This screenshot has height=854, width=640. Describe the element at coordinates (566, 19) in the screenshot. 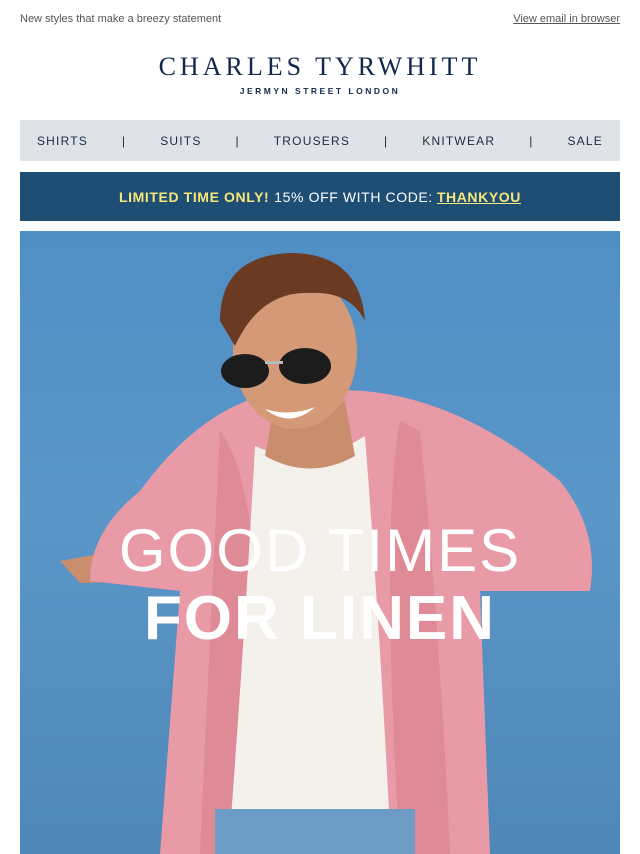

I see `view-in-browser-link: View email in browser` at that location.